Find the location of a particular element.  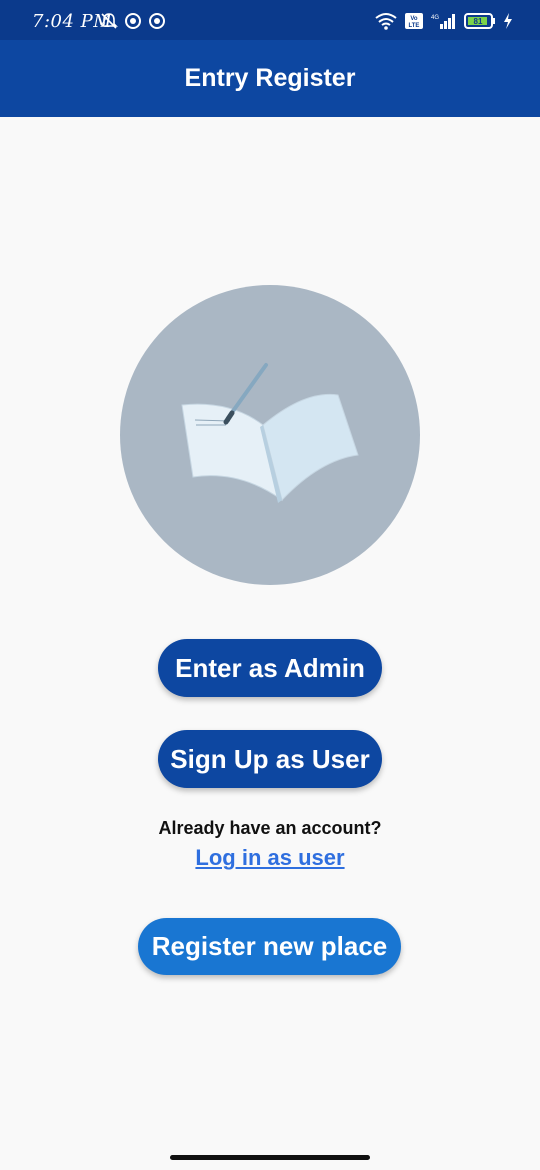

app-title: Entry Register is located at coordinates (270, 78).